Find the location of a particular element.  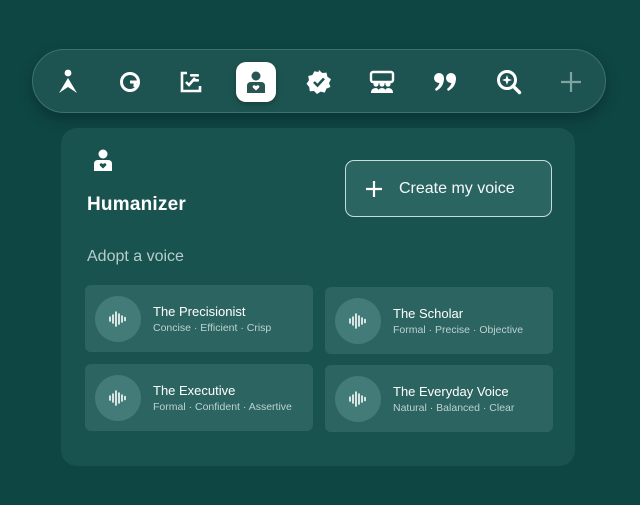

create-voice-button: Create my voice is located at coordinates (448, 188).